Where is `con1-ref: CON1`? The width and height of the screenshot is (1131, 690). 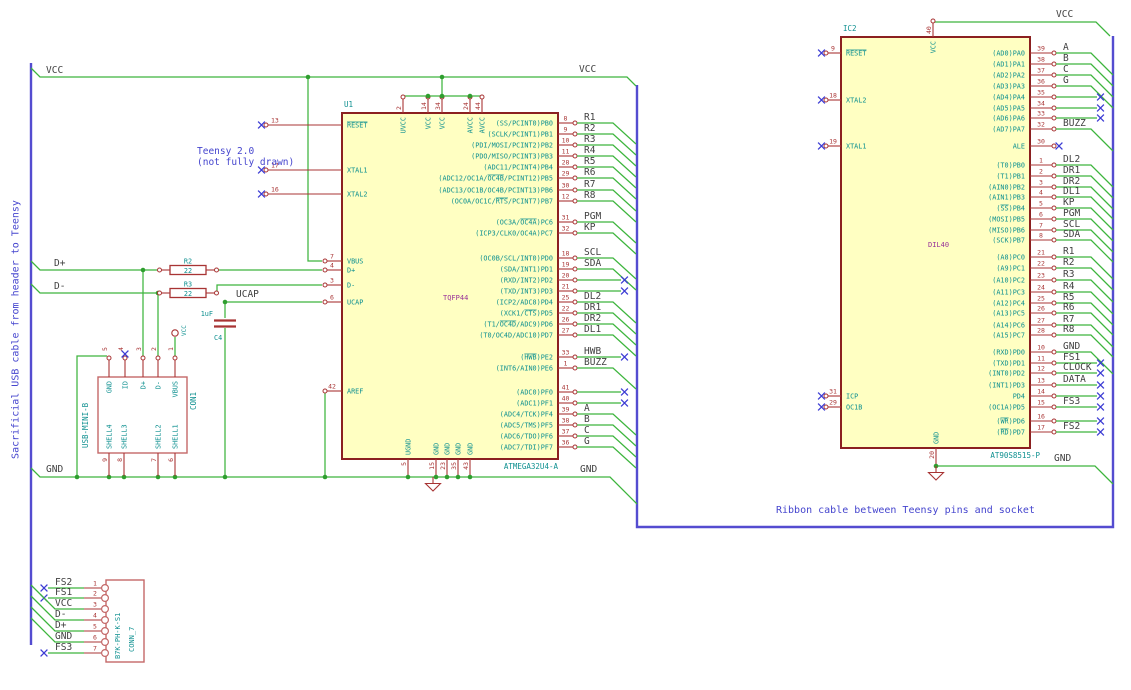 con1-ref: CON1 is located at coordinates (193, 401).